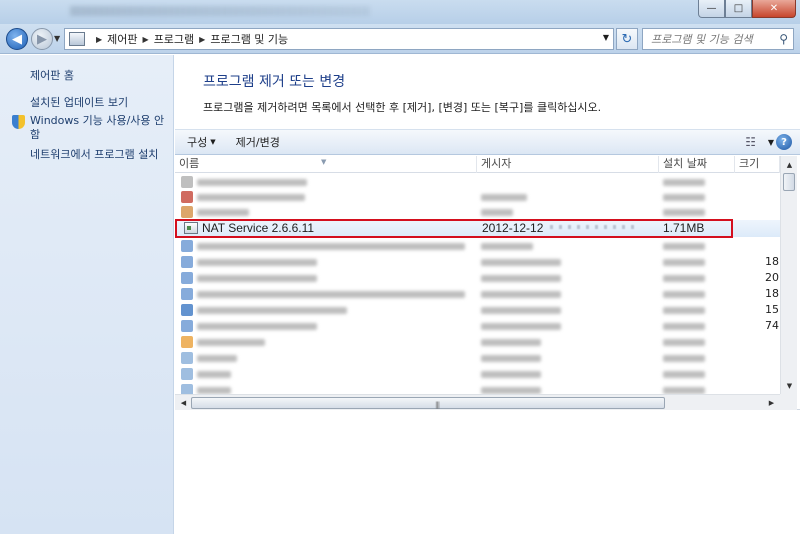  I want to click on column-header-name: 이름 ▼, so click(326, 164).